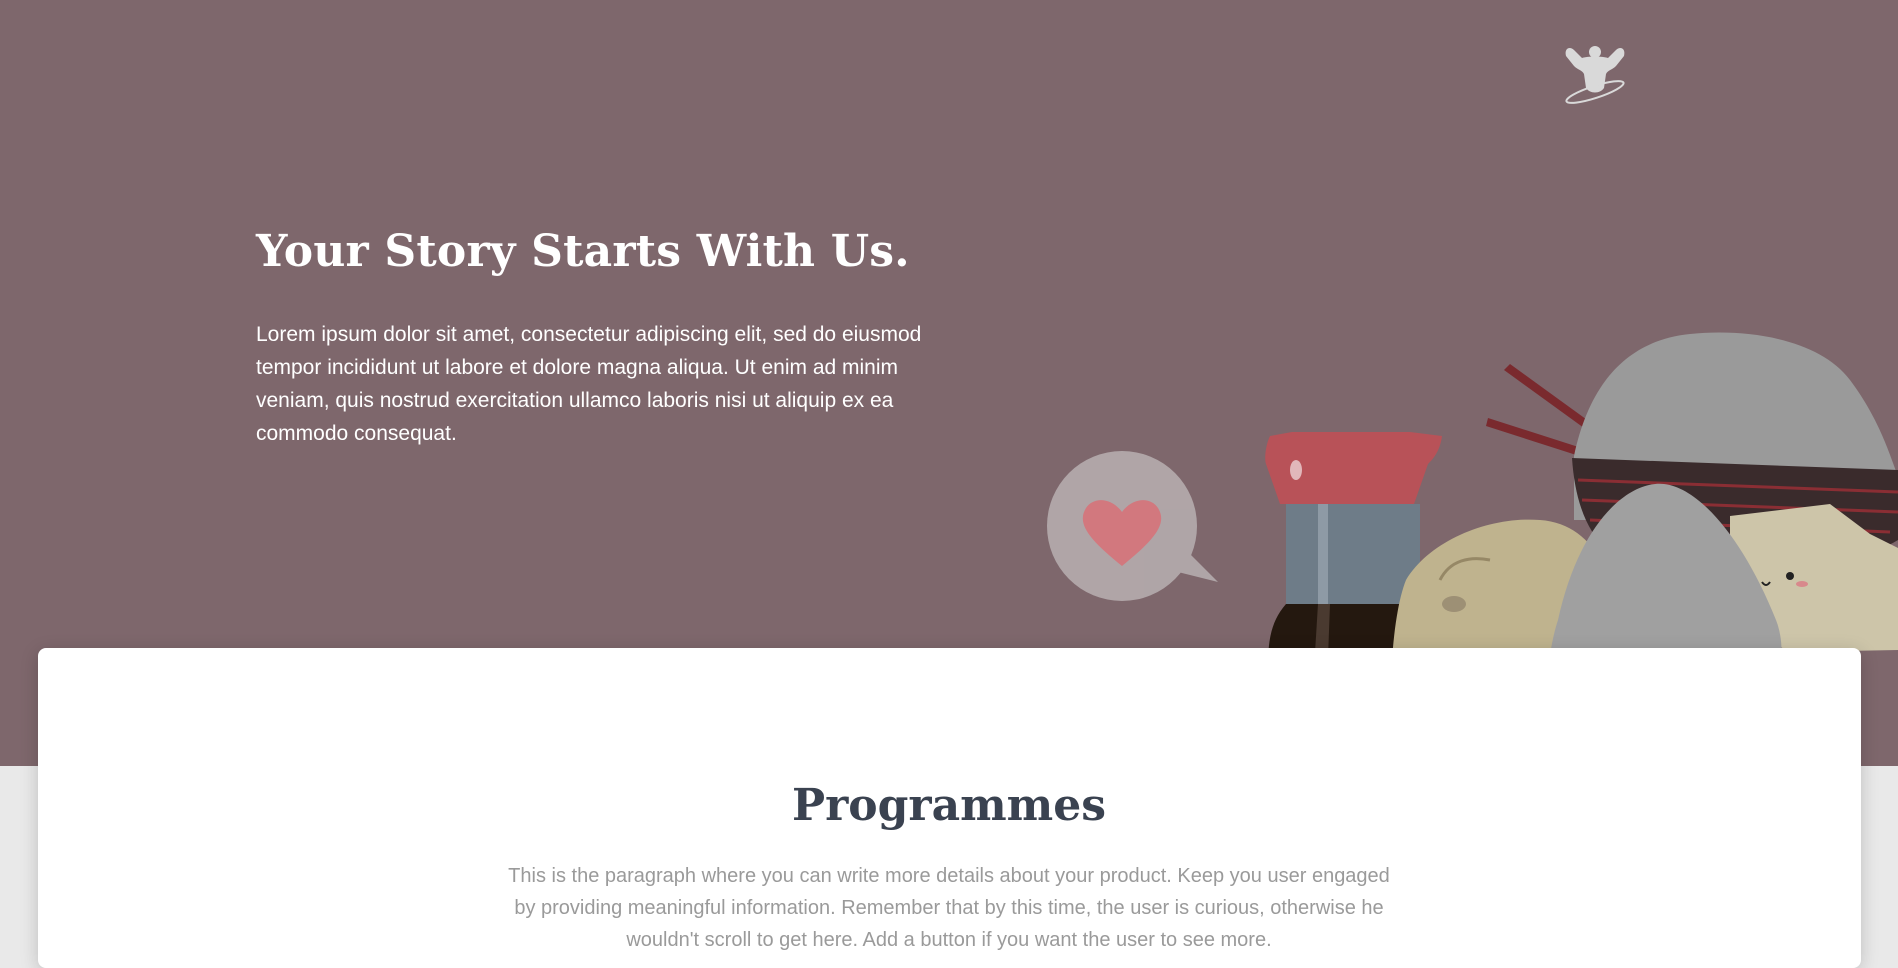 This screenshot has height=968, width=1898. What do you see at coordinates (1595, 73) in the screenshot?
I see `bodybuilder-logo-icon` at bounding box center [1595, 73].